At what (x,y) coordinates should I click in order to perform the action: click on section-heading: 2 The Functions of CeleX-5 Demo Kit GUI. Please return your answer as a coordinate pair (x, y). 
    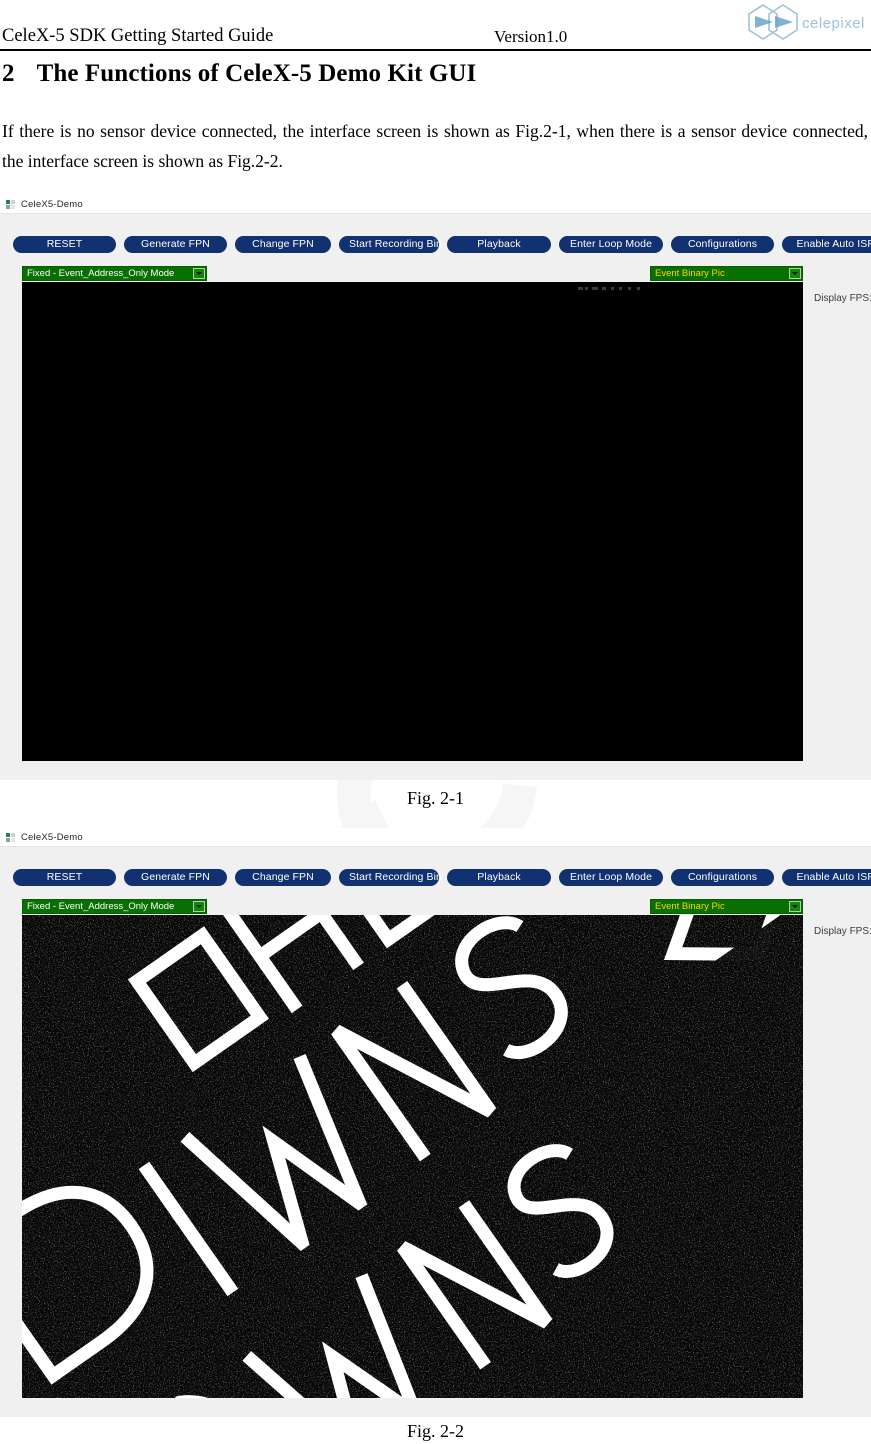
    Looking at the image, I should click on (239, 74).